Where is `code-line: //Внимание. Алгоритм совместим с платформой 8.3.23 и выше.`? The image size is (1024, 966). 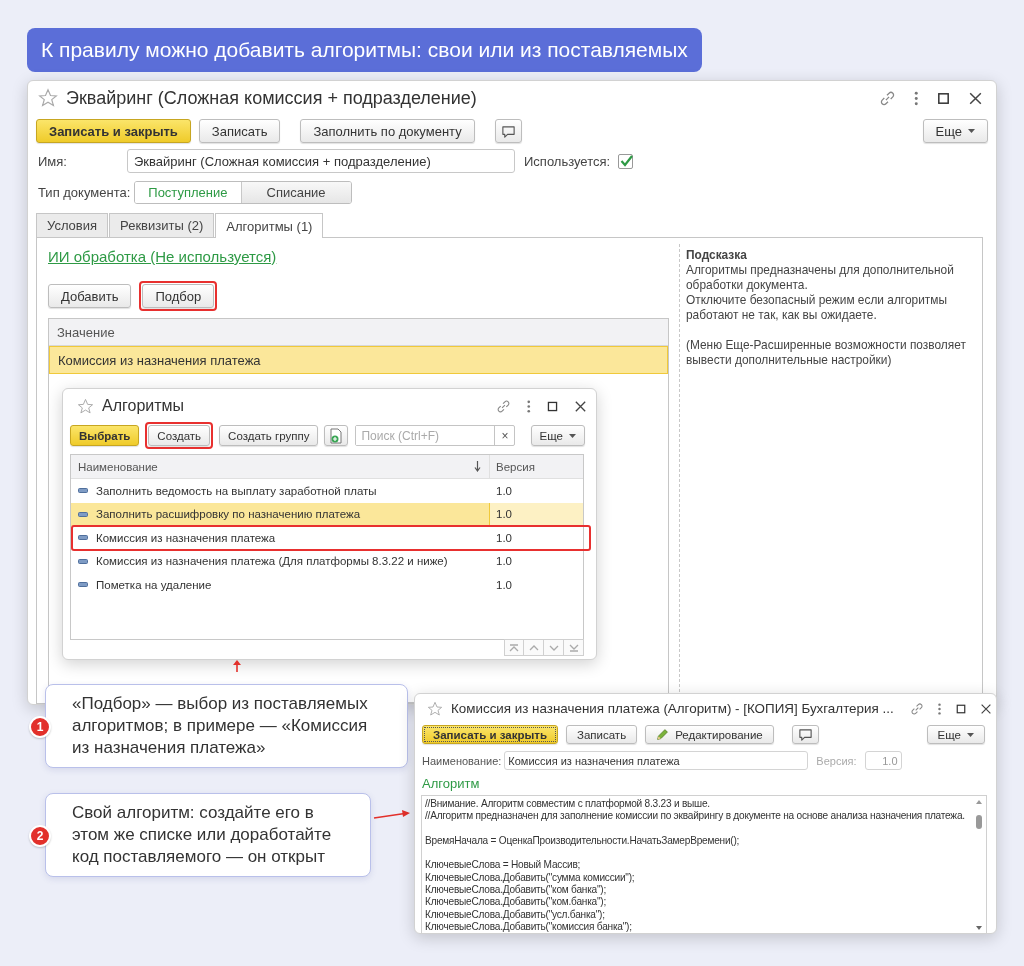 code-line: //Внимание. Алгоритм совместим с платформой 8.3.23 и выше. is located at coordinates (568, 804).